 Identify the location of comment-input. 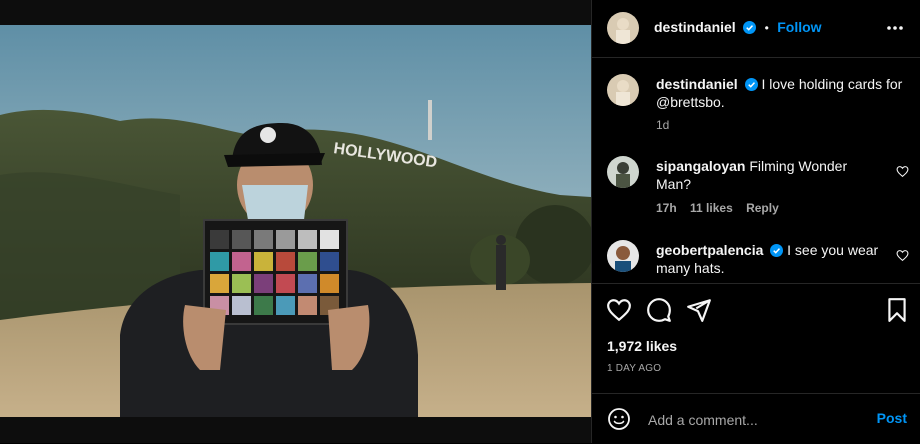
(748, 420).